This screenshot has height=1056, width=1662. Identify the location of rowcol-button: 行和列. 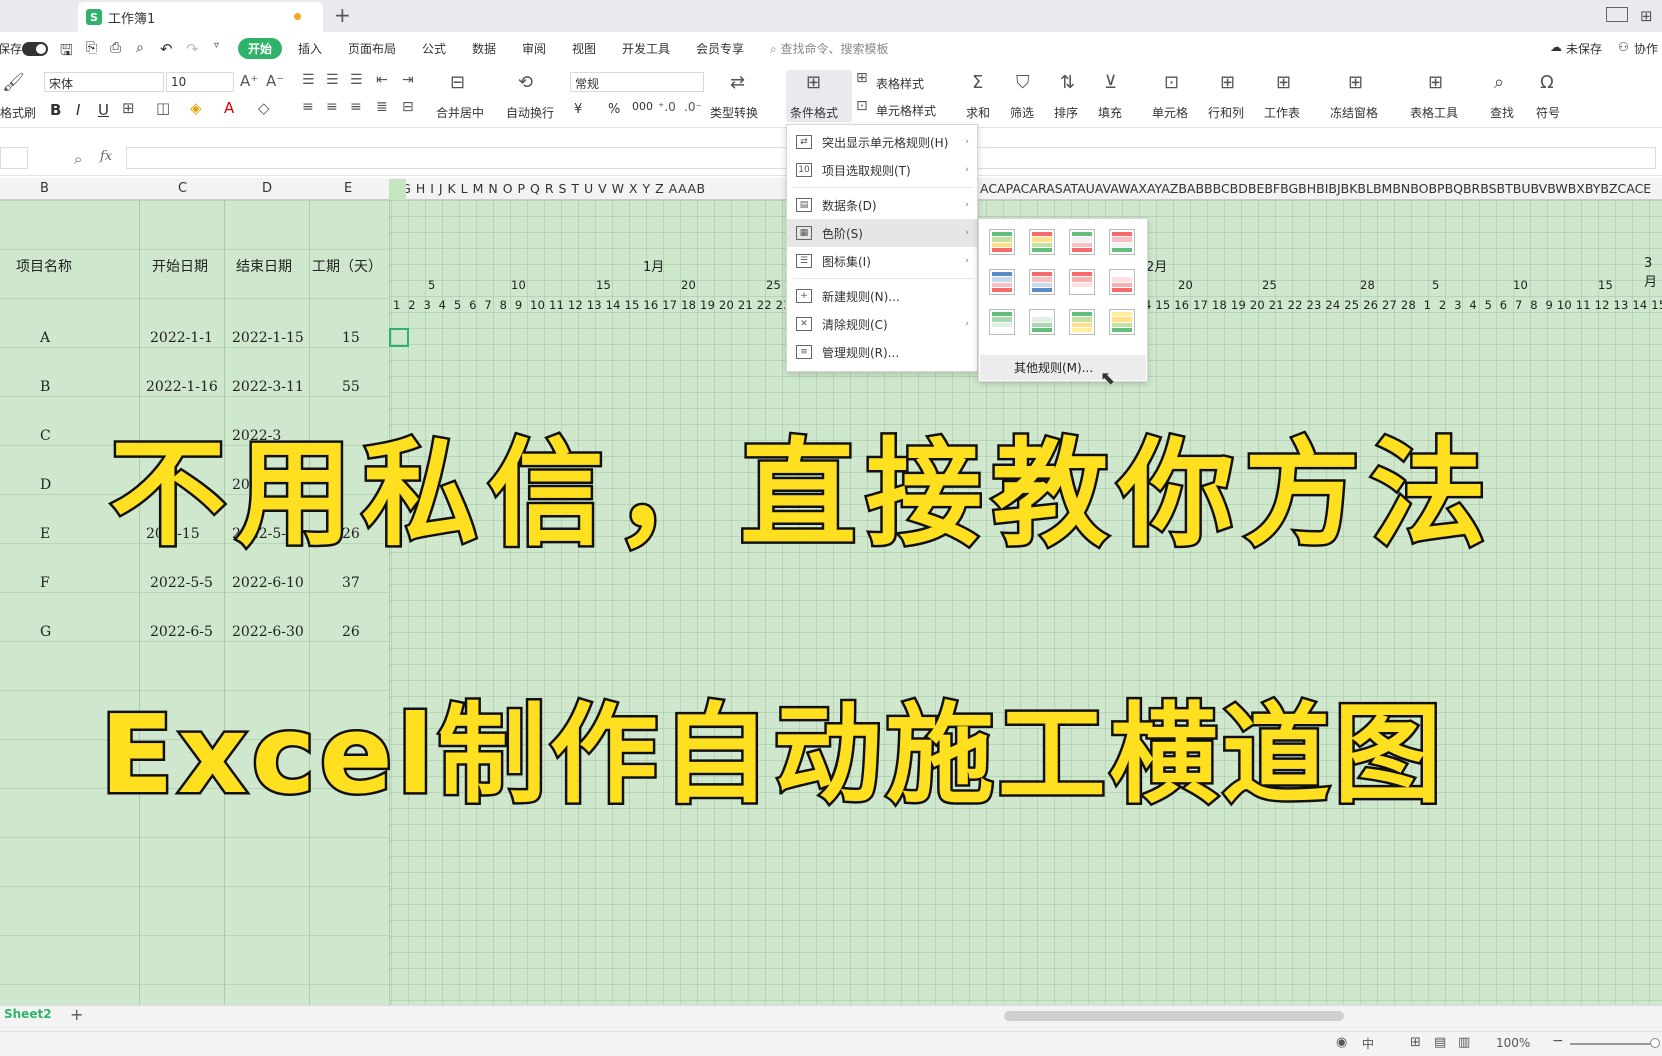
(1226, 112).